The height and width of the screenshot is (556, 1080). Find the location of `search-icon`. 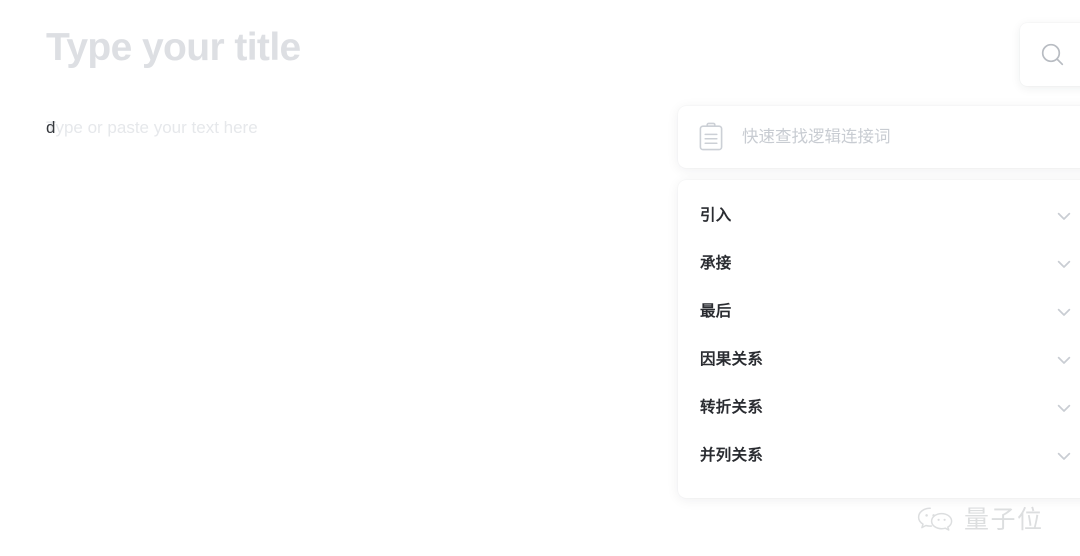

search-icon is located at coordinates (1053, 55).